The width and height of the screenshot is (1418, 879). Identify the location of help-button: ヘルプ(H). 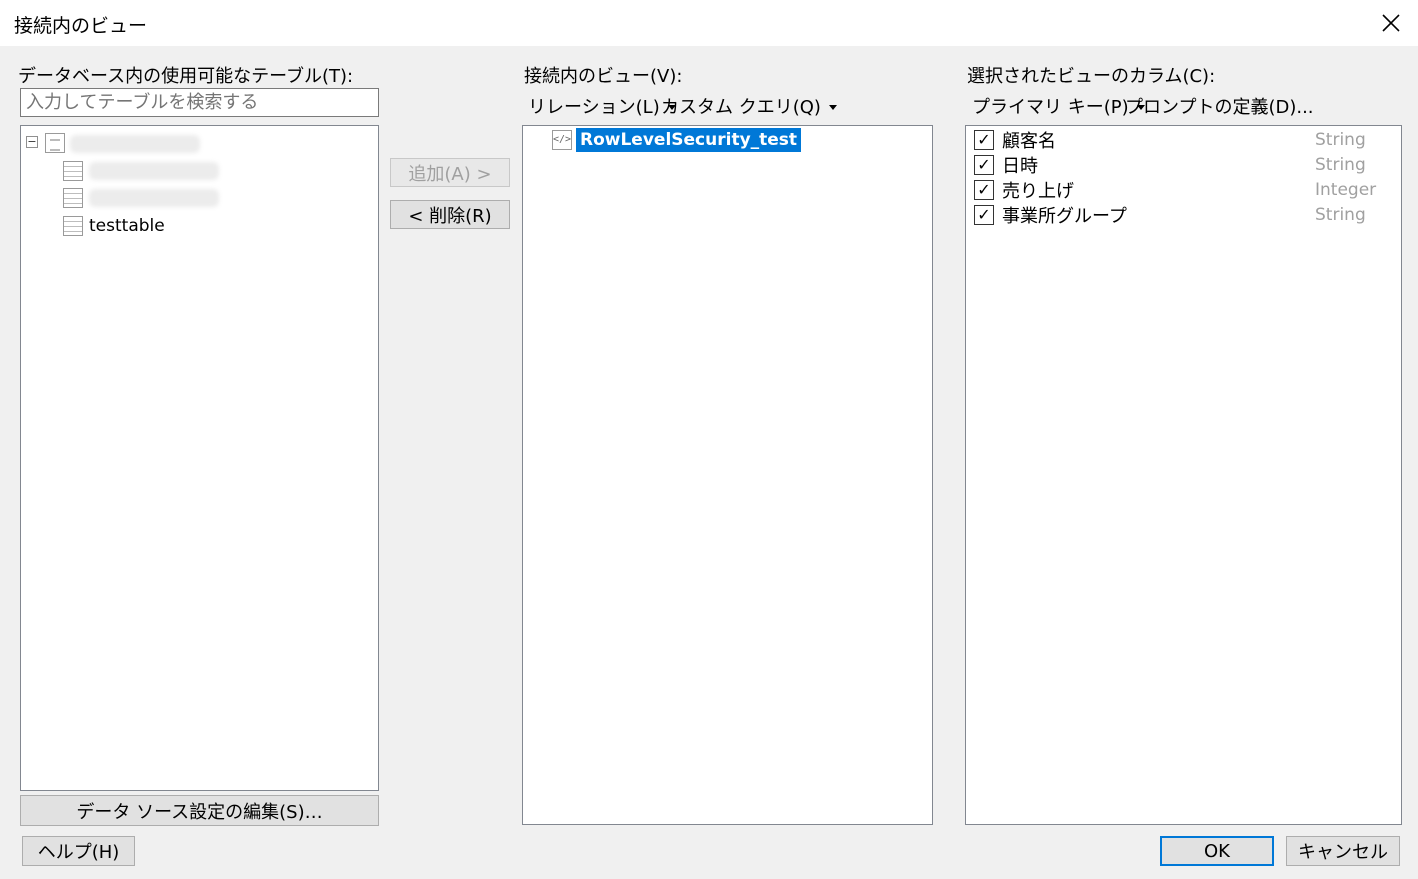
(78, 851).